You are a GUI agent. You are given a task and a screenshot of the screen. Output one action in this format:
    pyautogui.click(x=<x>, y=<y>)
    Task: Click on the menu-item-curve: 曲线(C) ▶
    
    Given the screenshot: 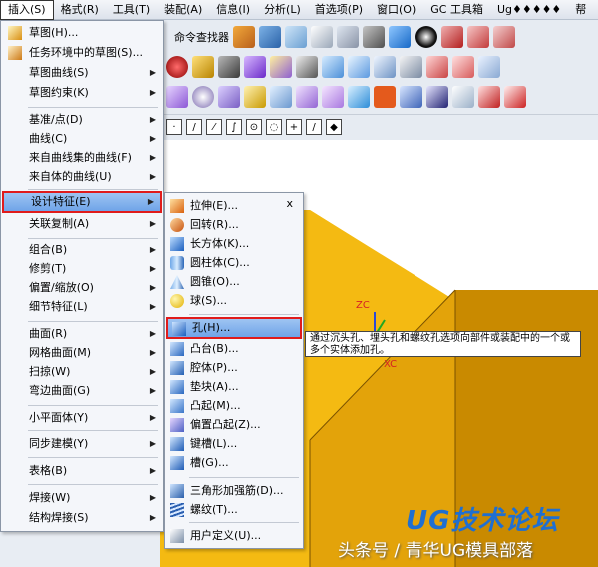 What is the action you would take?
    pyautogui.click(x=82, y=139)
    